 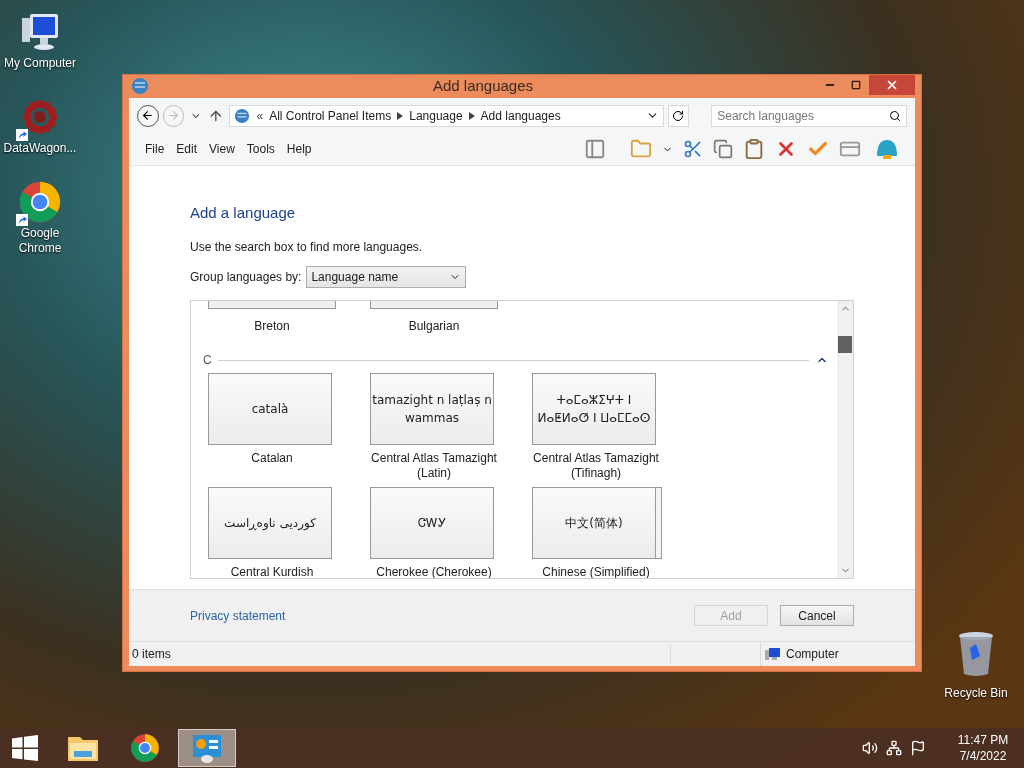 What do you see at coordinates (173, 115) in the screenshot?
I see `forward-arrow-icon` at bounding box center [173, 115].